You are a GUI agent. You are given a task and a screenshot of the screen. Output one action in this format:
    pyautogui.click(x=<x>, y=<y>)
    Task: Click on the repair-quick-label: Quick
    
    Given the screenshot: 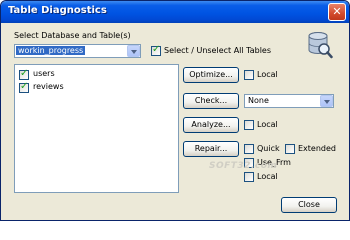 What is the action you would take?
    pyautogui.click(x=268, y=148)
    